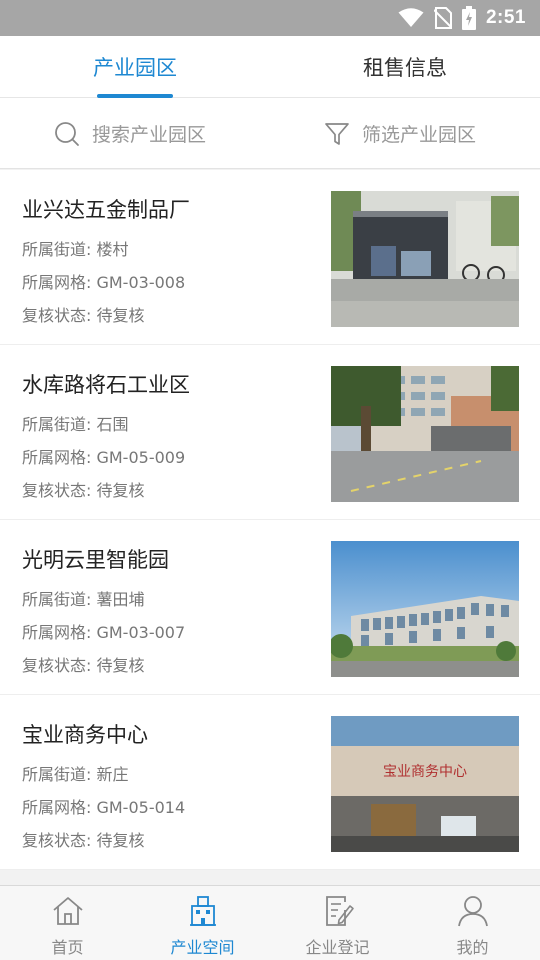  I want to click on user-icon, so click(472, 911).